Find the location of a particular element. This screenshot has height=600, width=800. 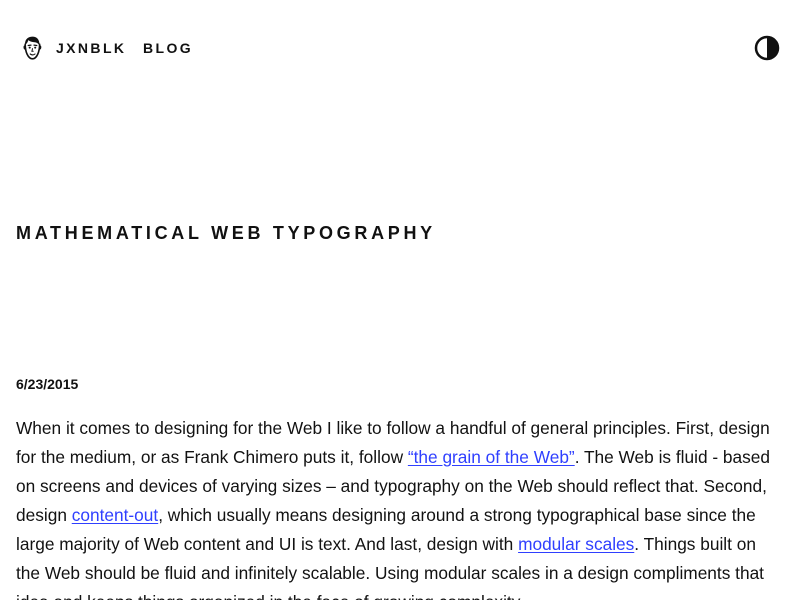

avatar-face-icon is located at coordinates (32, 48).